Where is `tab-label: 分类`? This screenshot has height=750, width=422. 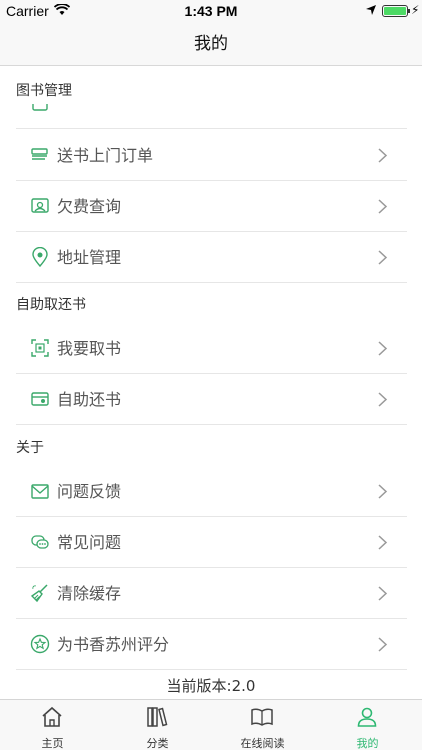
tab-label: 分类 is located at coordinates (157, 743).